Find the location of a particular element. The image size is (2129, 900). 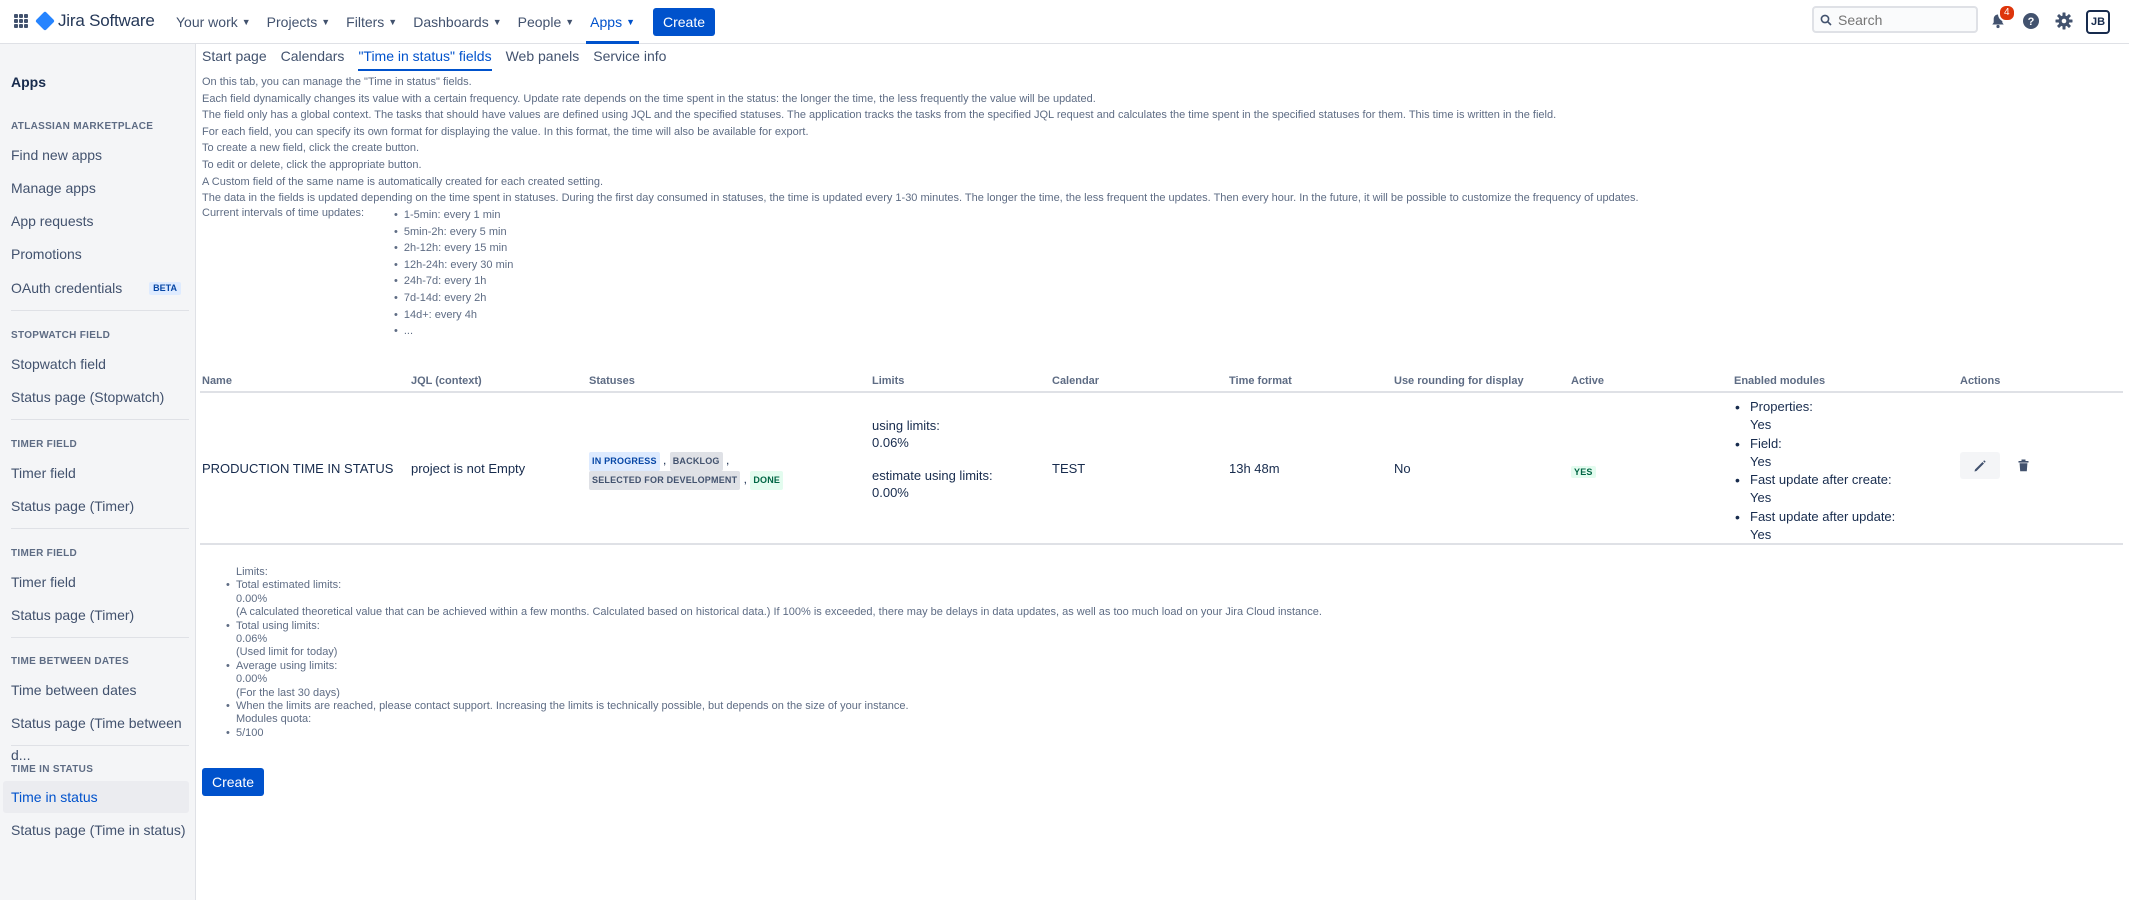

notifications-button: 4 is located at coordinates (2001, 18).